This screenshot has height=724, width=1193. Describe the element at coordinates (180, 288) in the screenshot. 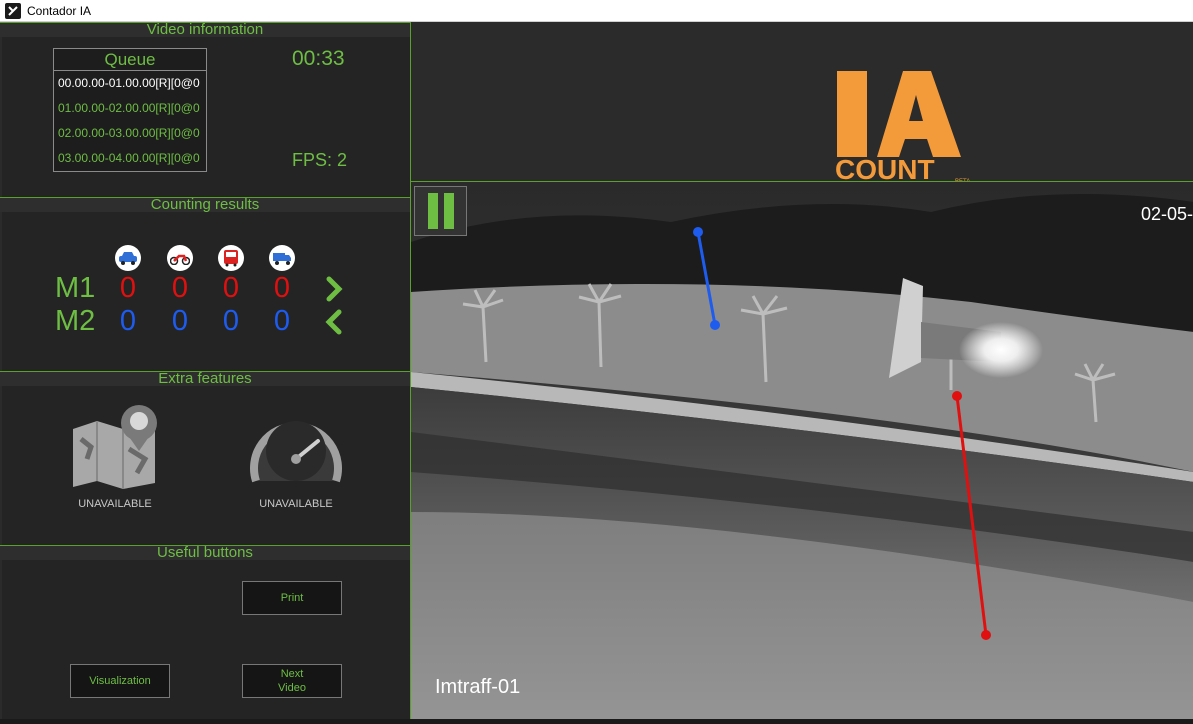

I see `m1-motorcycle-count: 0` at that location.